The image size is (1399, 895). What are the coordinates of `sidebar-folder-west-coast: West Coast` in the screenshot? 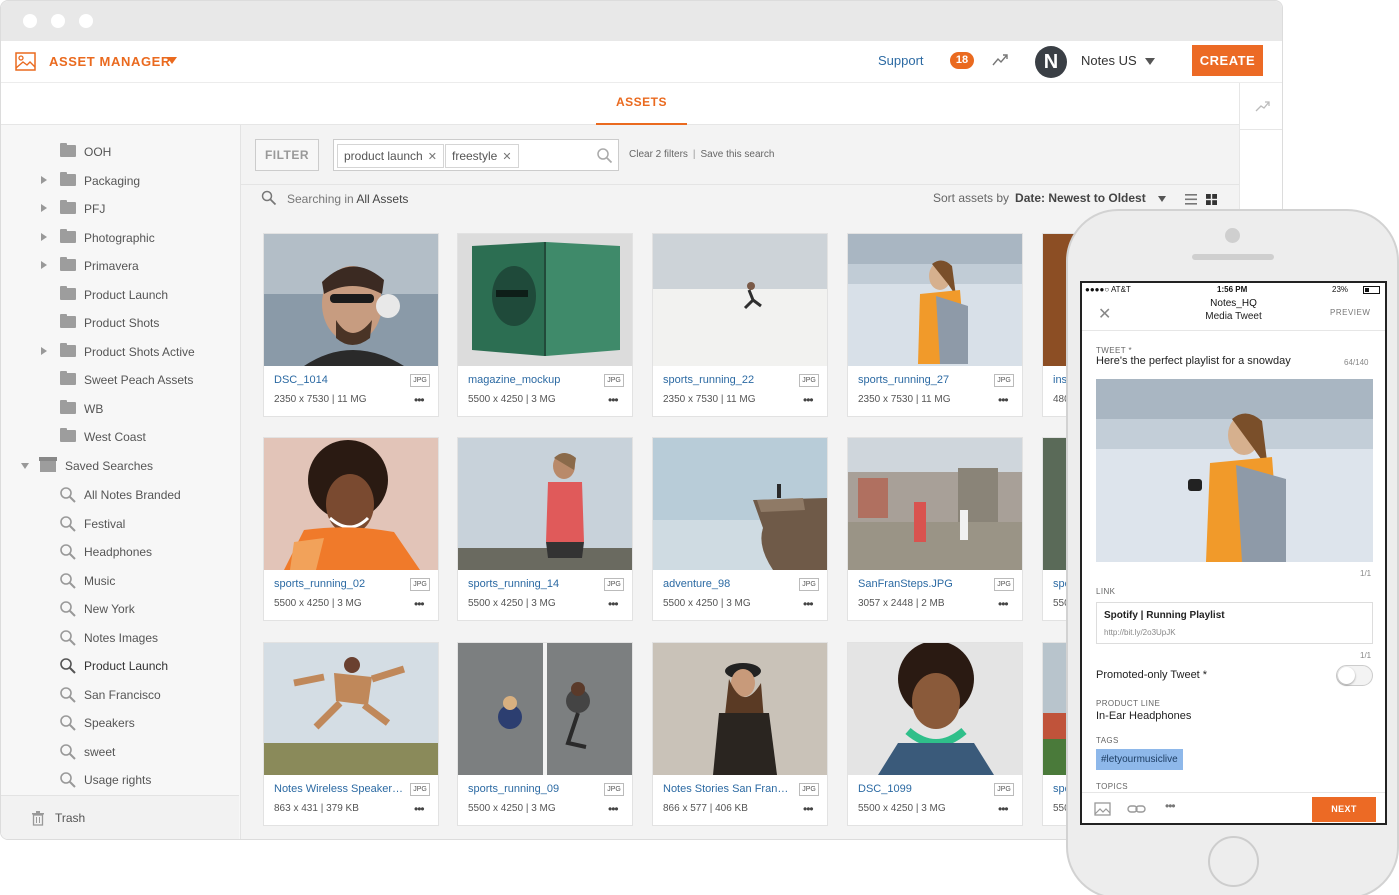 It's located at (120, 438).